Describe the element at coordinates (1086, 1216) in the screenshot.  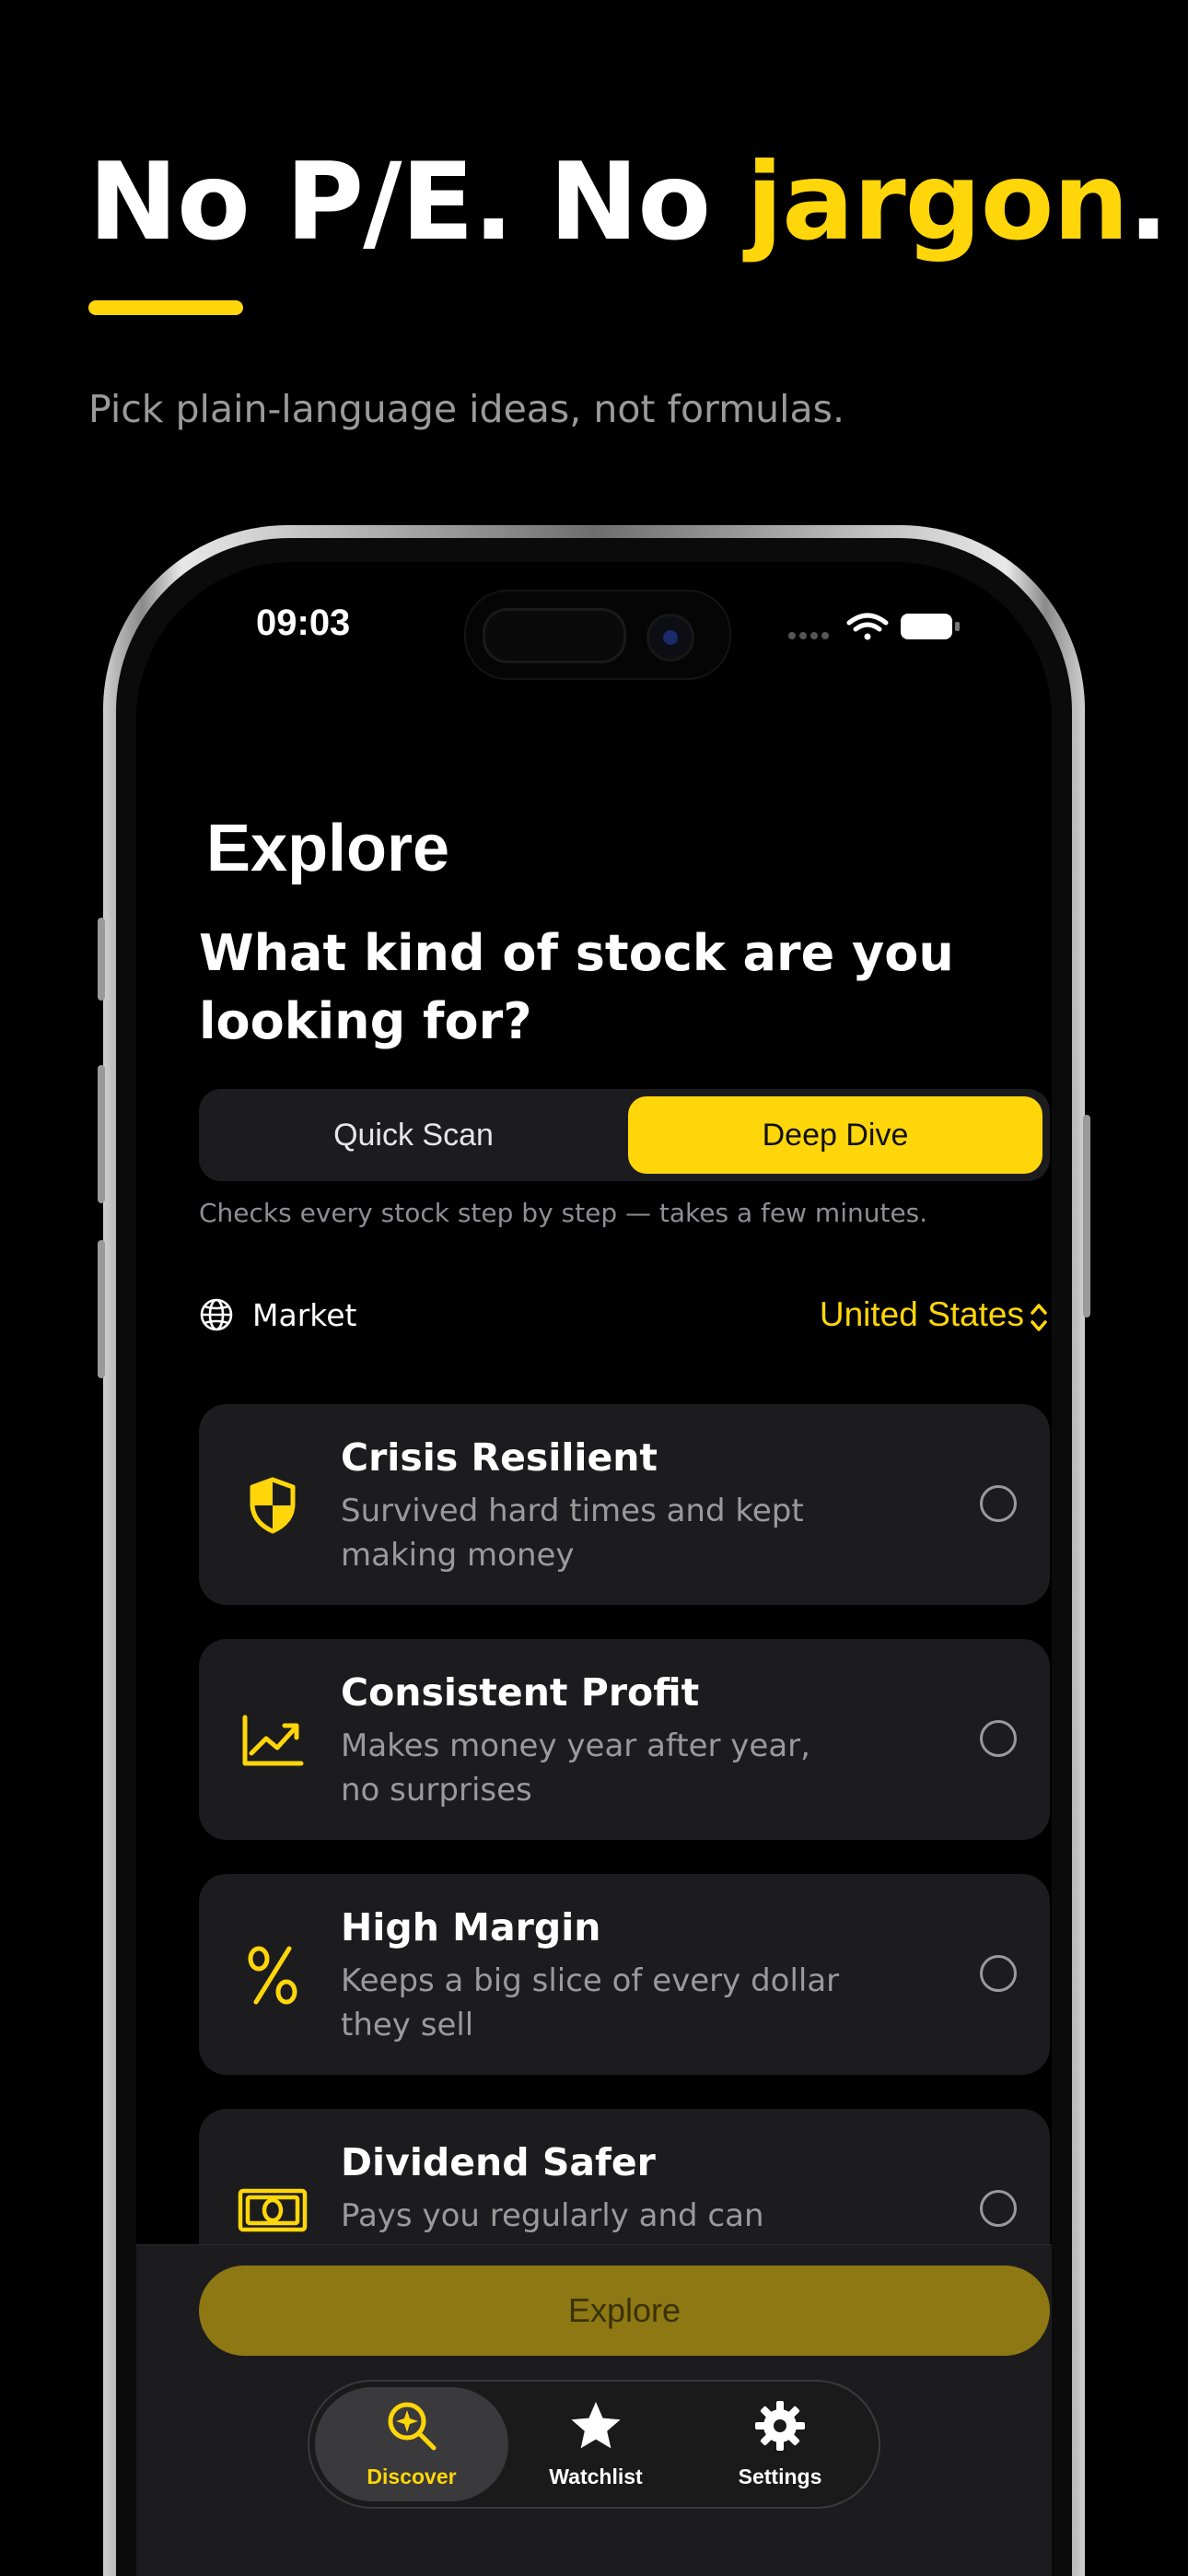
I see `side-button-power` at that location.